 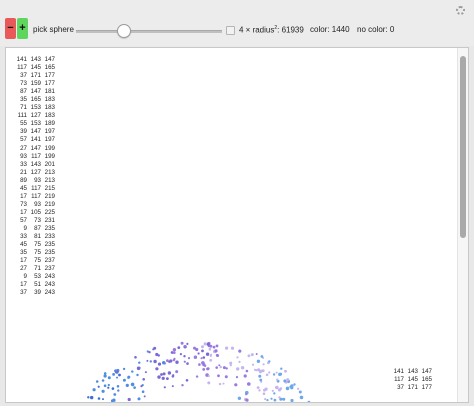 I want to click on table-row: 35 165 183, so click(x=34, y=100).